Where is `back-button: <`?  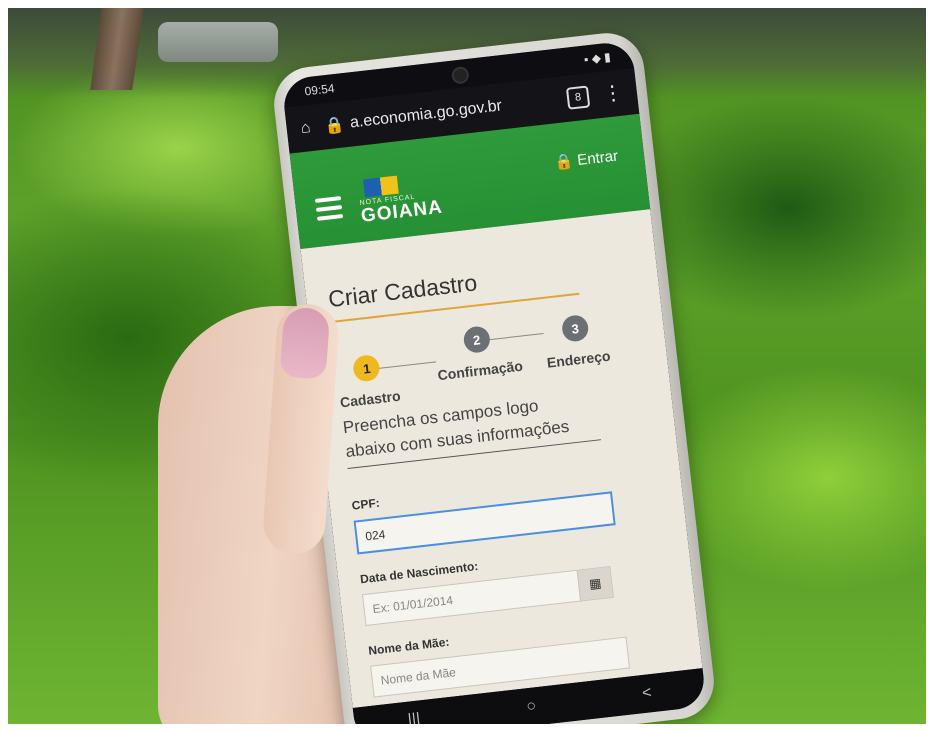
back-button: < is located at coordinates (646, 693).